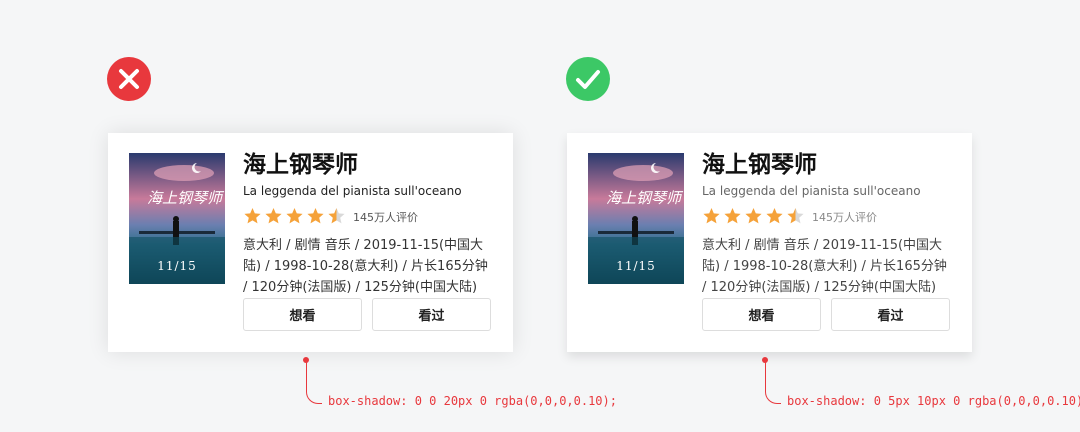 Image resolution: width=1080 pixels, height=432 pixels. Describe the element at coordinates (129, 79) in the screenshot. I see `wrong-status-icon` at that location.